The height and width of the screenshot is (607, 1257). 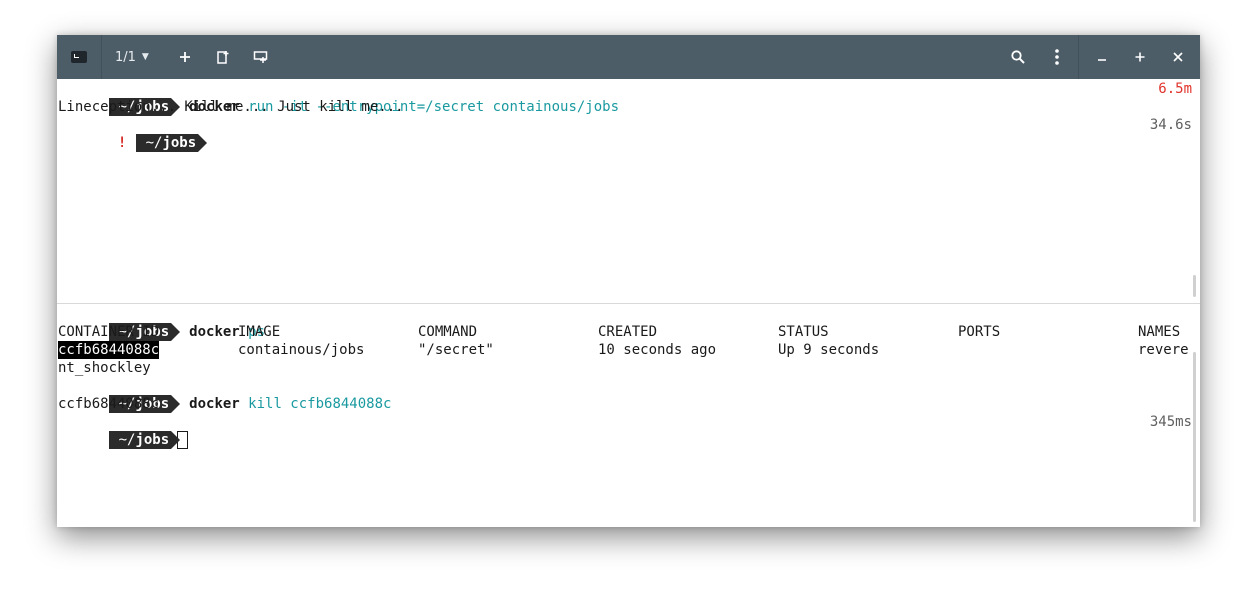 I want to click on search-button, so click(x=1018, y=57).